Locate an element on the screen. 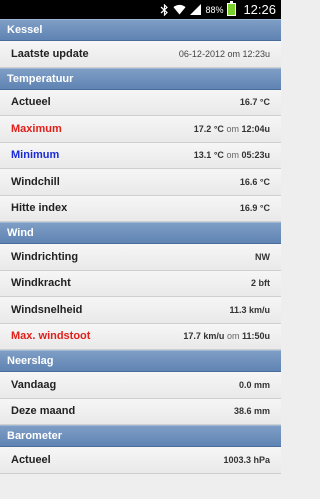 The height and width of the screenshot is (499, 320). max-wind-sep: om is located at coordinates (233, 336).